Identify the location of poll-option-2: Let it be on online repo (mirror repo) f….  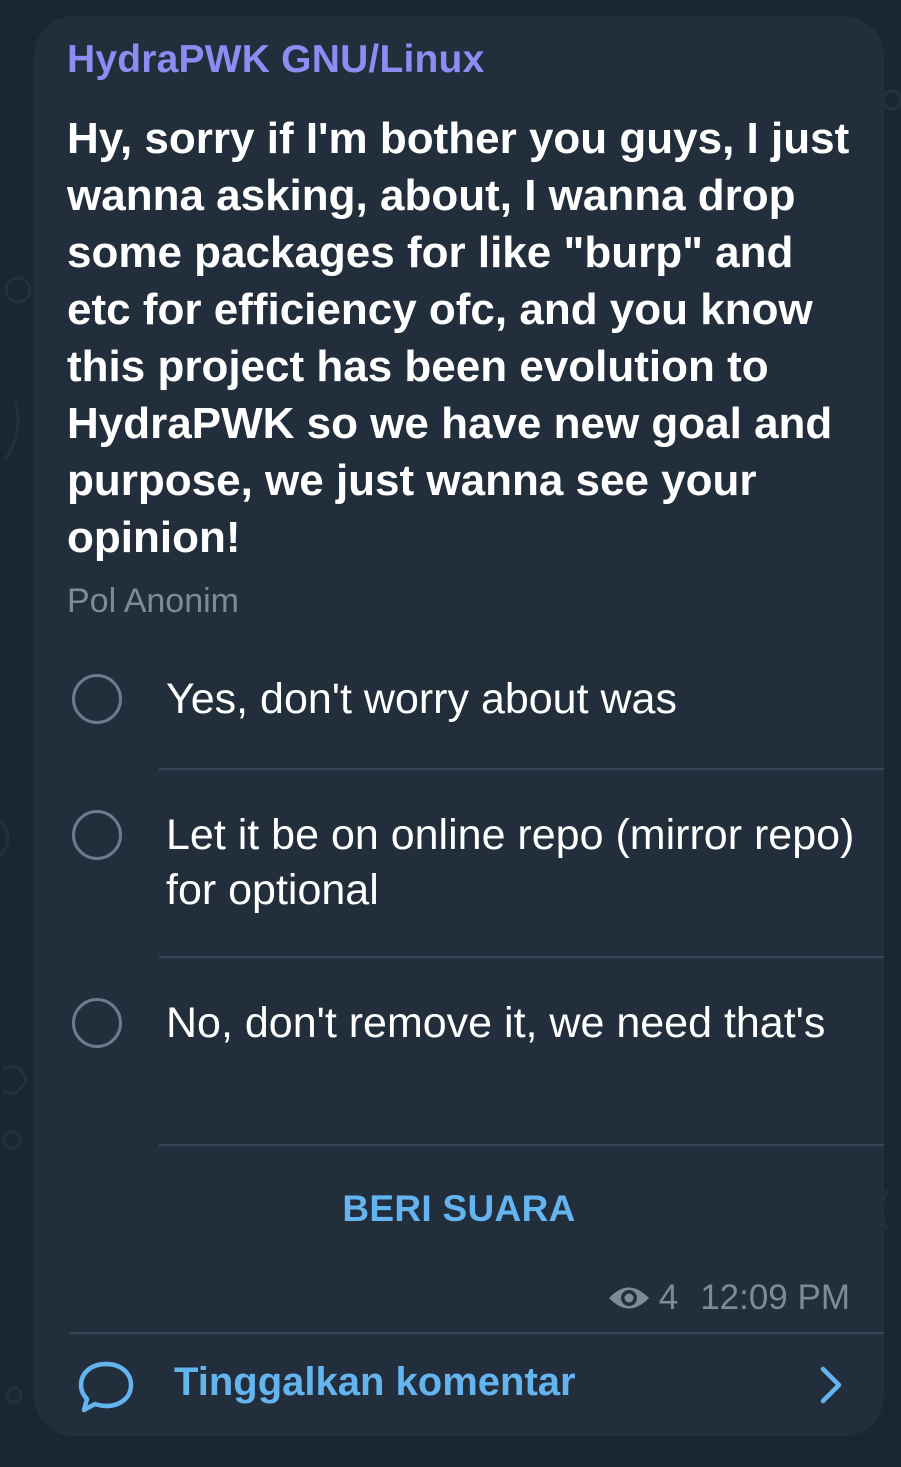
(459, 879).